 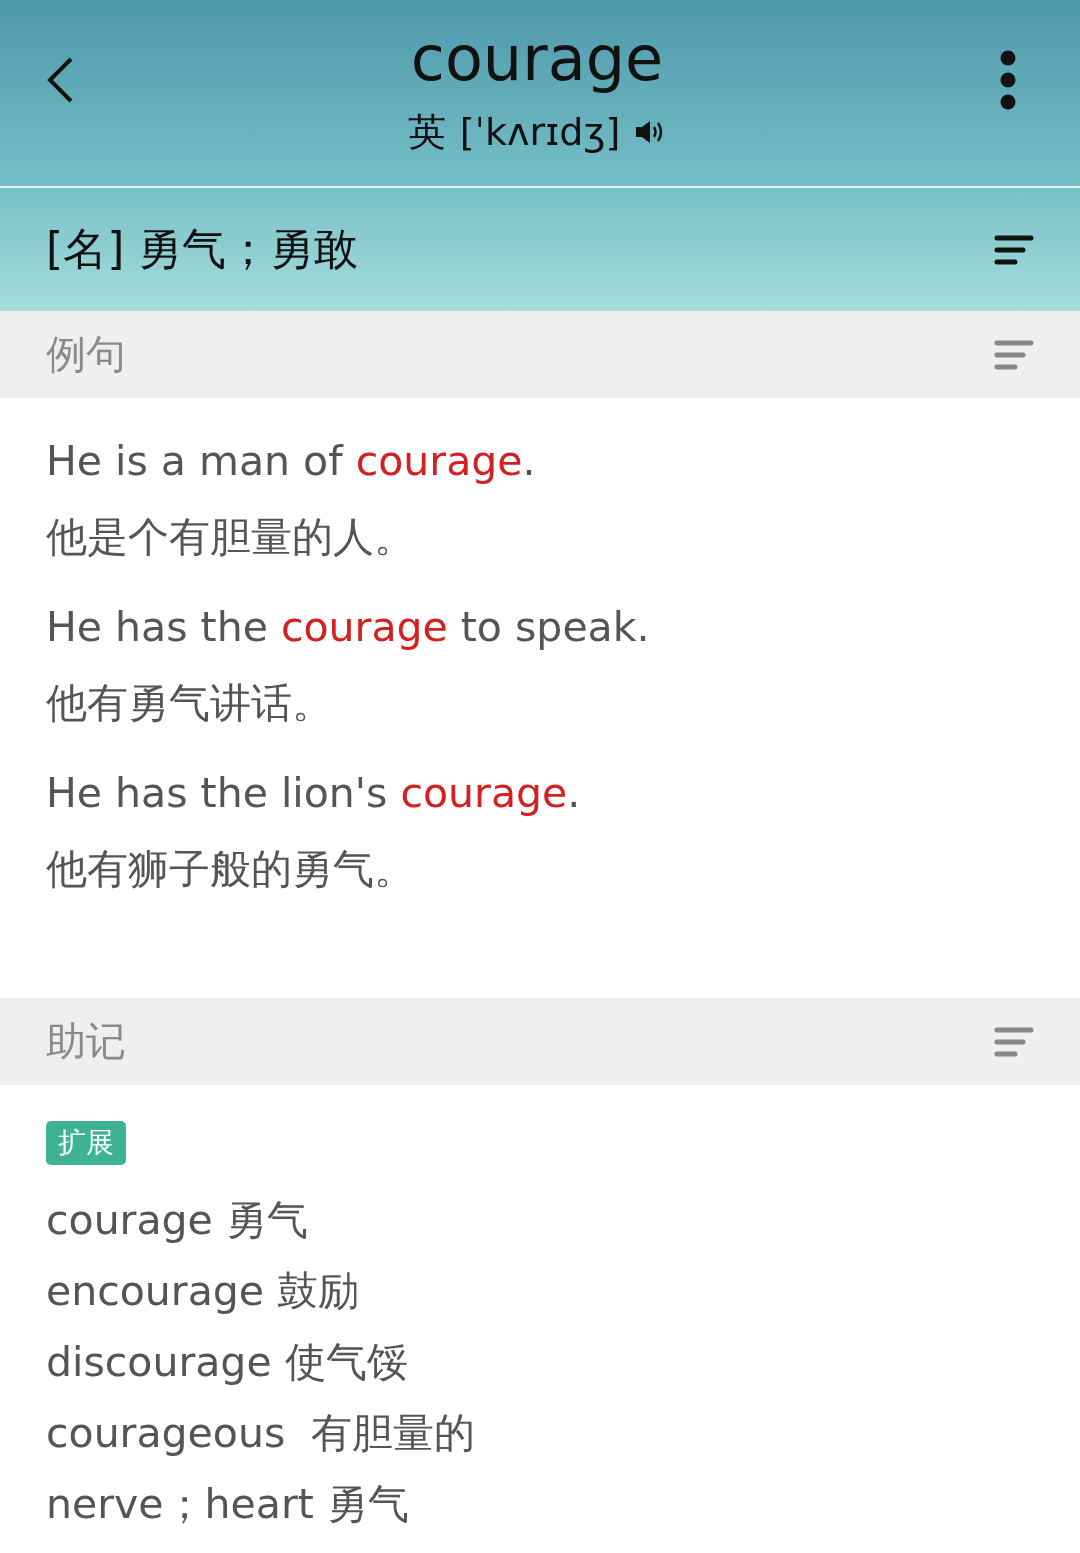 What do you see at coordinates (537, 58) in the screenshot?
I see `word-title: courage` at bounding box center [537, 58].